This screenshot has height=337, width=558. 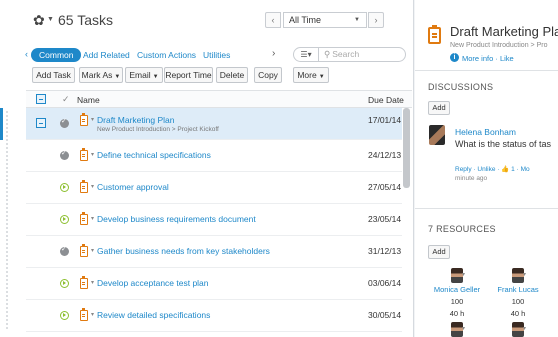 I want to click on chevron-down-icon: ▾, so click(x=464, y=329).